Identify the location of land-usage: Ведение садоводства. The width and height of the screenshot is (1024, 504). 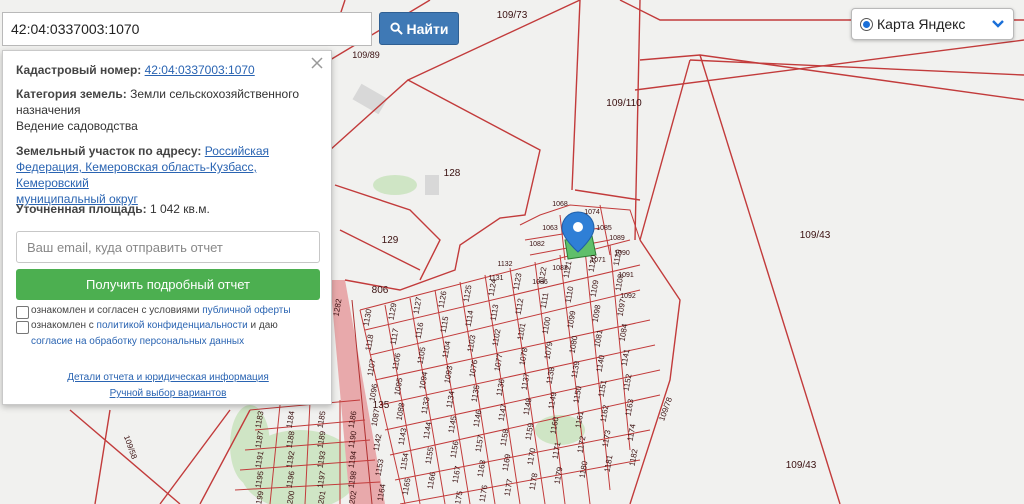
(77, 126).